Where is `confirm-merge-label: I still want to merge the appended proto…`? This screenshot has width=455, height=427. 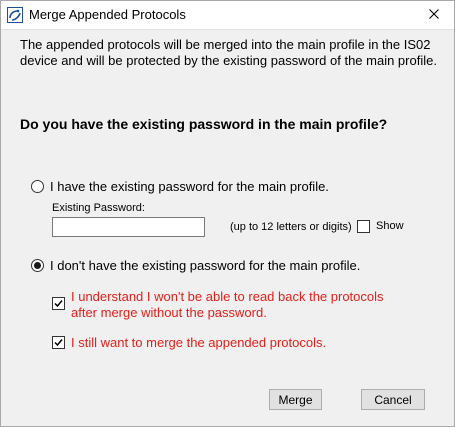
confirm-merge-label: I still want to merge the appended proto… is located at coordinates (199, 342).